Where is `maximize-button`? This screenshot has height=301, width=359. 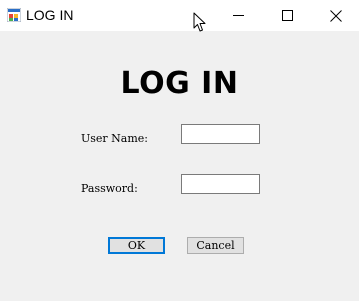
maximize-button is located at coordinates (287, 15).